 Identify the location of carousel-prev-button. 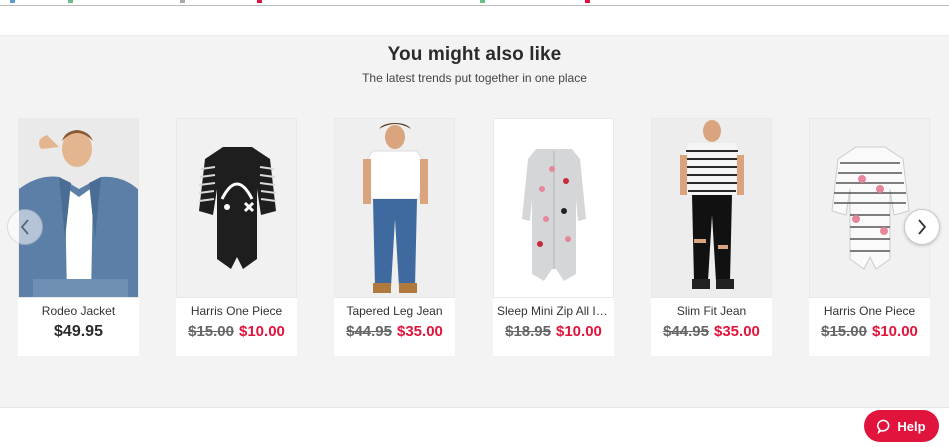
(25, 227).